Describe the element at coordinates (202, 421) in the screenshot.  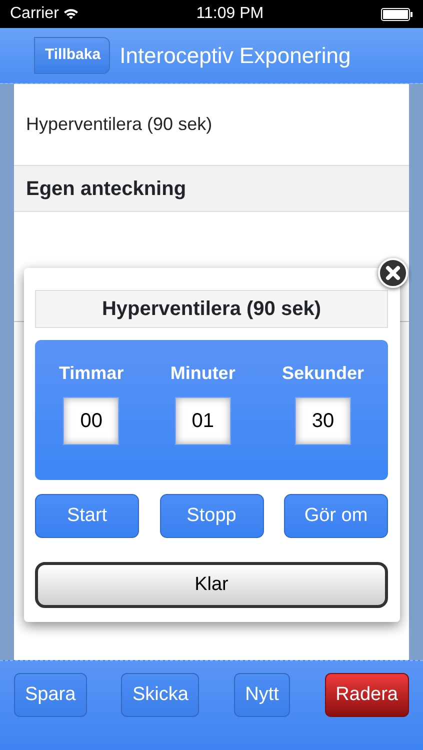
I see `time-field: 01` at that location.